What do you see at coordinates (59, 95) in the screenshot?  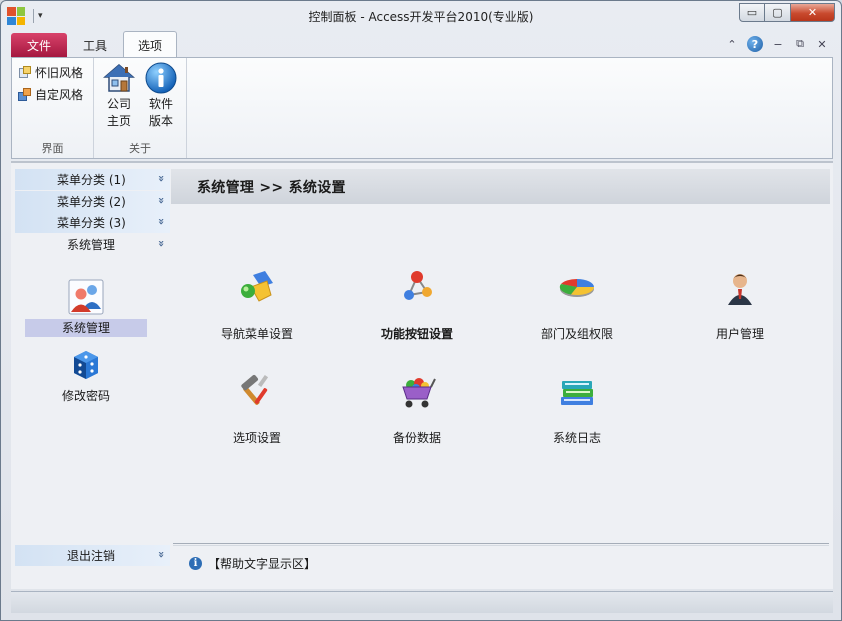 I see `custom-style-label: 自定风格` at bounding box center [59, 95].